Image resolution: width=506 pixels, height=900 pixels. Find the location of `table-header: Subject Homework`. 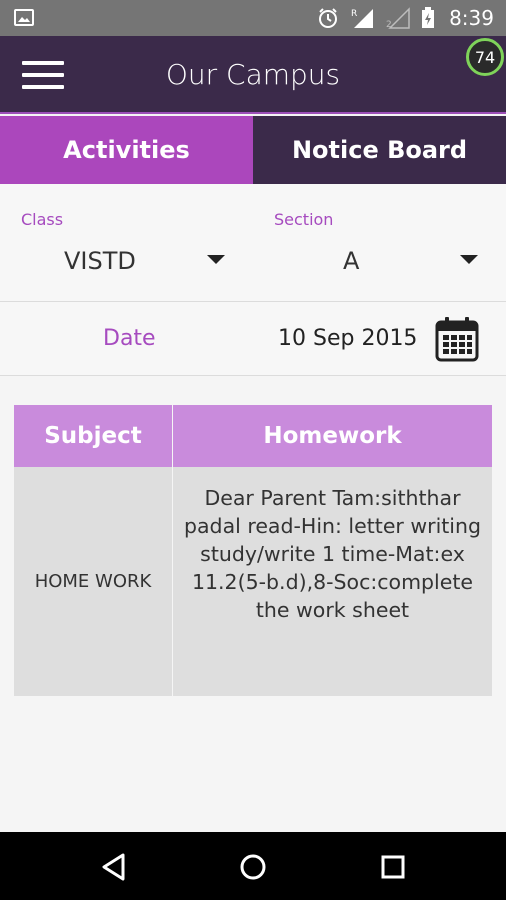

table-header: Subject Homework is located at coordinates (253, 436).